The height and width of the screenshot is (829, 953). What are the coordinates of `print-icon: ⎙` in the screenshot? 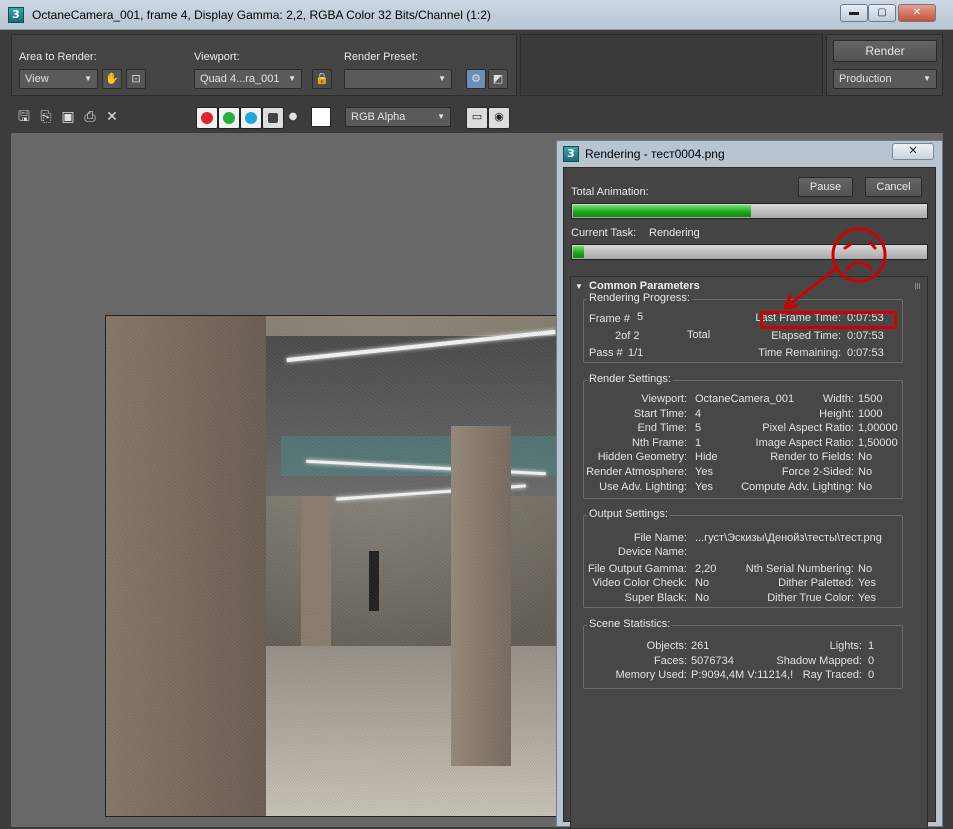 It's located at (90, 117).